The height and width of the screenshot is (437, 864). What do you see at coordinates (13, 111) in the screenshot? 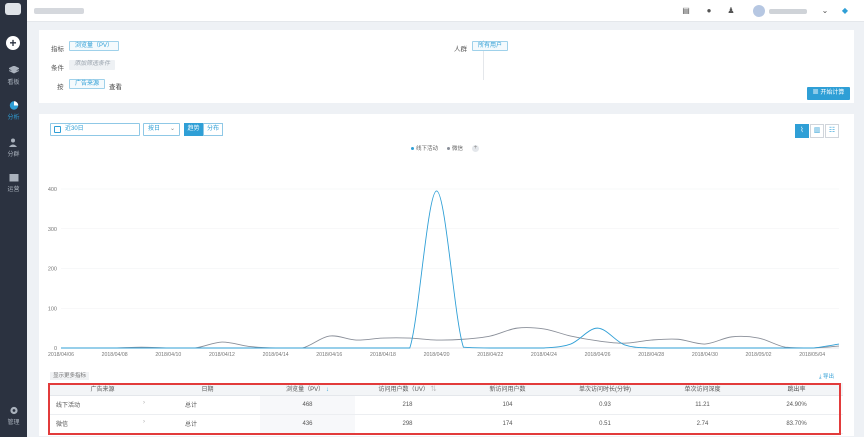
I see `sidebar-item-analysis: 分析` at bounding box center [13, 111].